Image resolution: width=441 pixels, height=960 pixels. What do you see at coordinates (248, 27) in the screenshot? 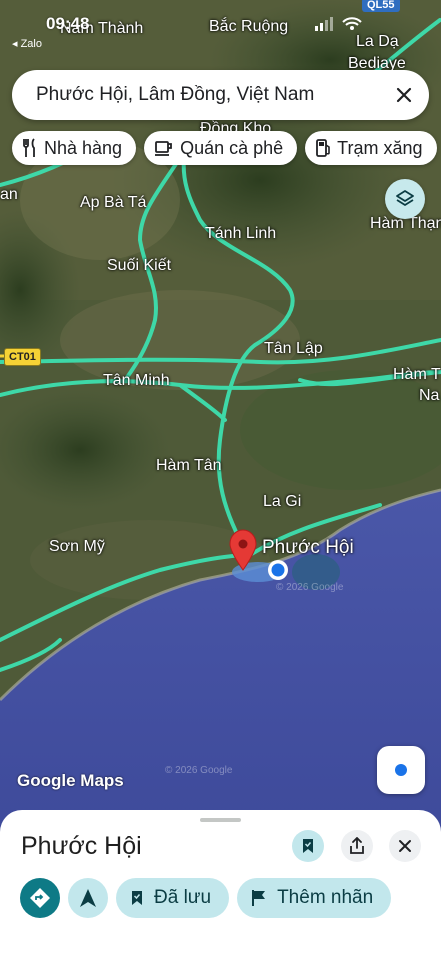
I see `place-label: Bắc Ruộng` at bounding box center [248, 27].